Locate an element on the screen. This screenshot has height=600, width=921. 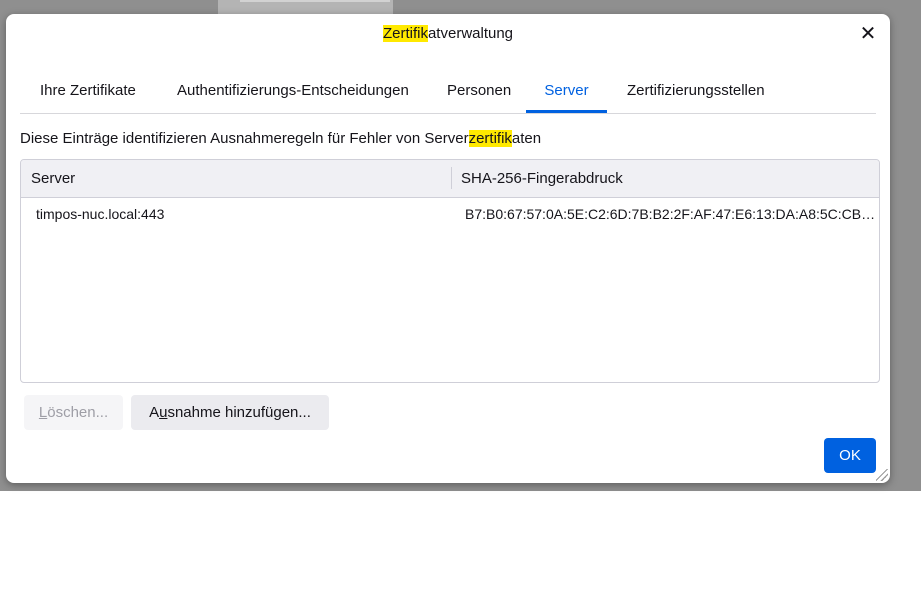
column-splitter is located at coordinates (451, 178).